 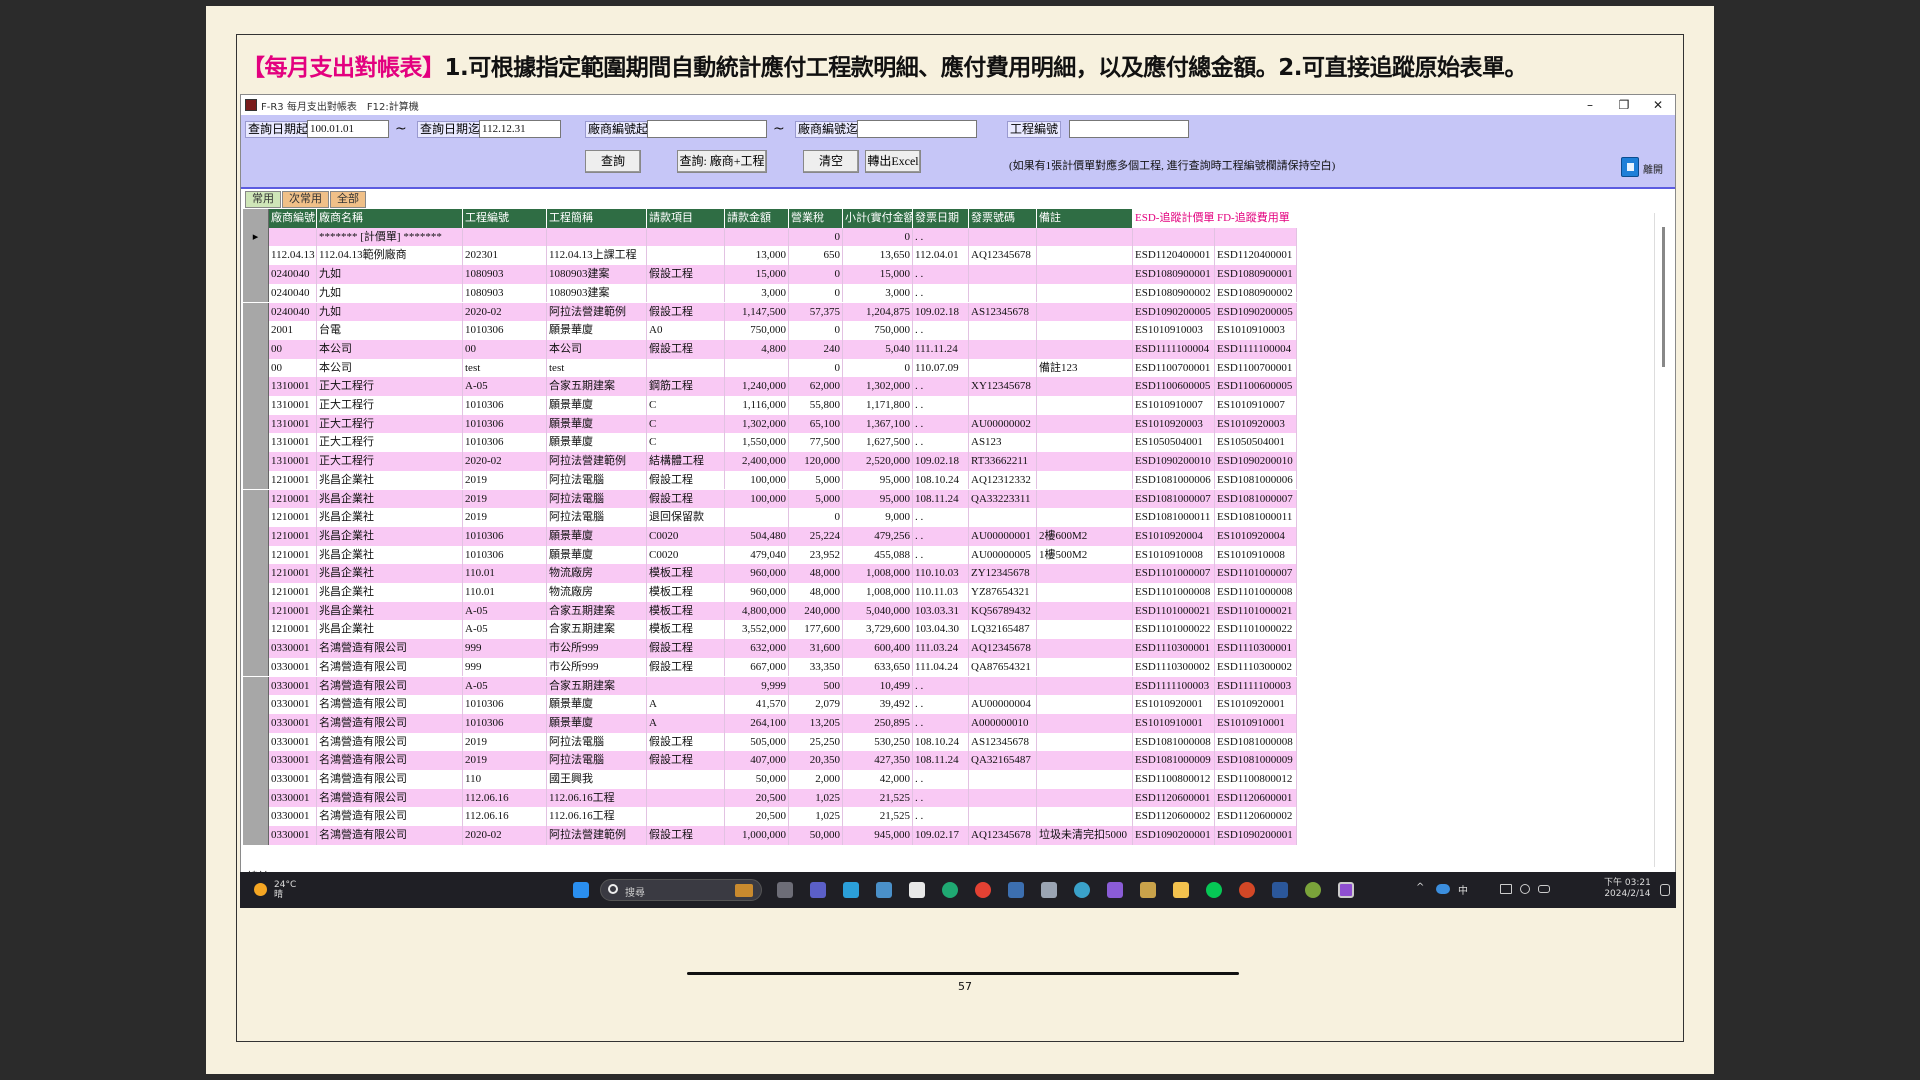 I want to click on vertical-scrollbar, so click(x=1663, y=540).